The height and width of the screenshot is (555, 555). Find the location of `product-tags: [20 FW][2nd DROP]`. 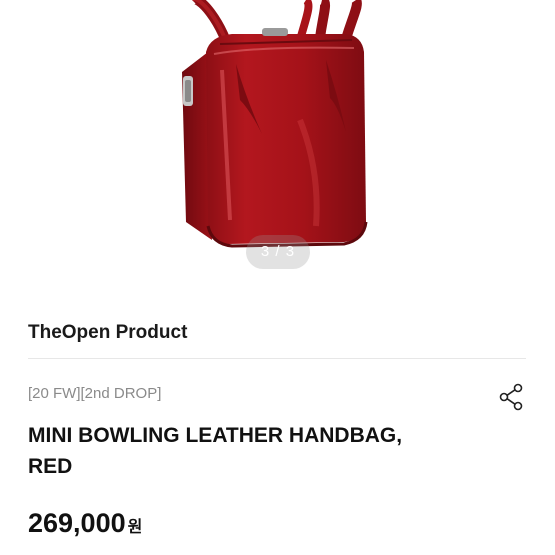

product-tags: [20 FW][2nd DROP] is located at coordinates (95, 393).